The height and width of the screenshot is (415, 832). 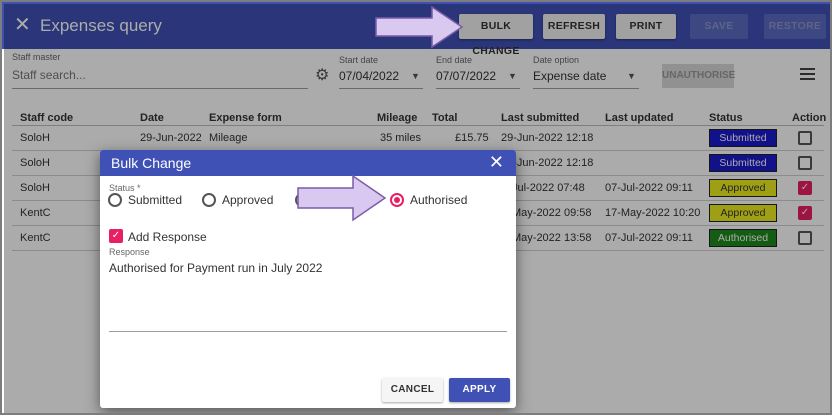 I want to click on response-underline, so click(x=308, y=331).